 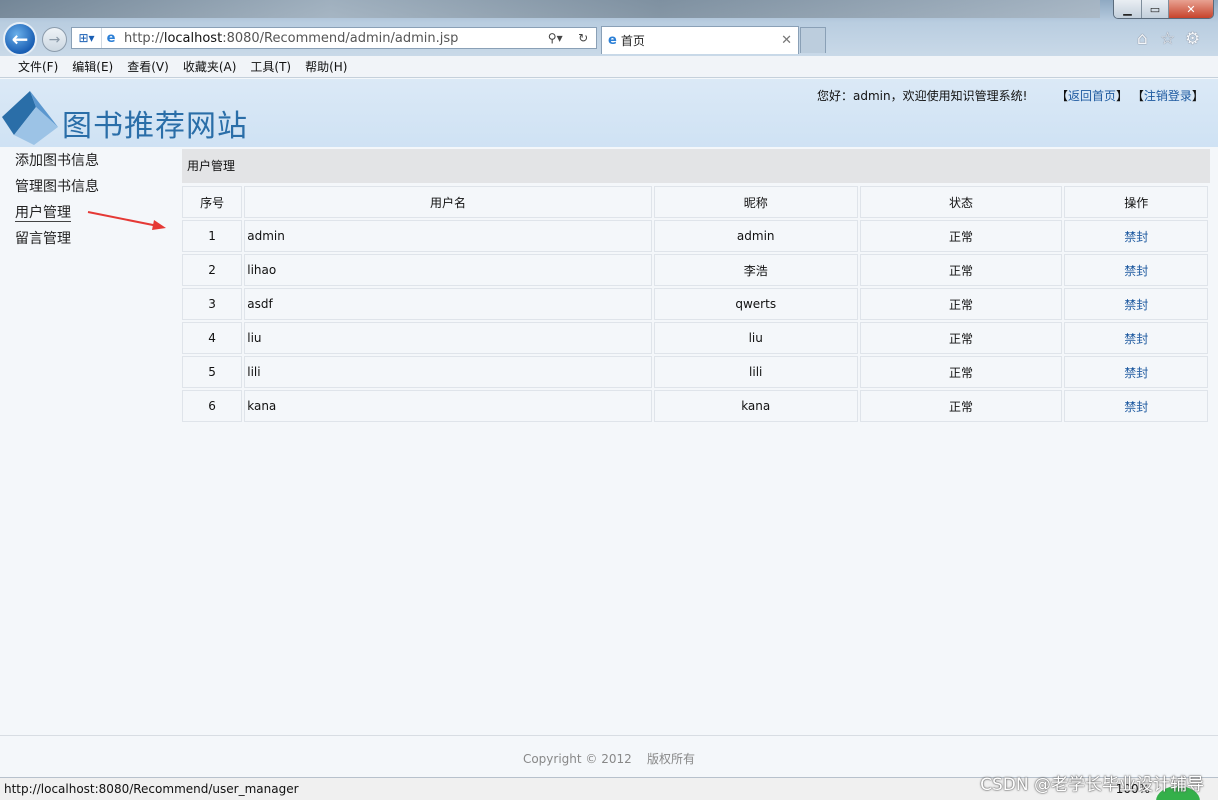 I want to click on url-scheme: http://, so click(x=144, y=38).